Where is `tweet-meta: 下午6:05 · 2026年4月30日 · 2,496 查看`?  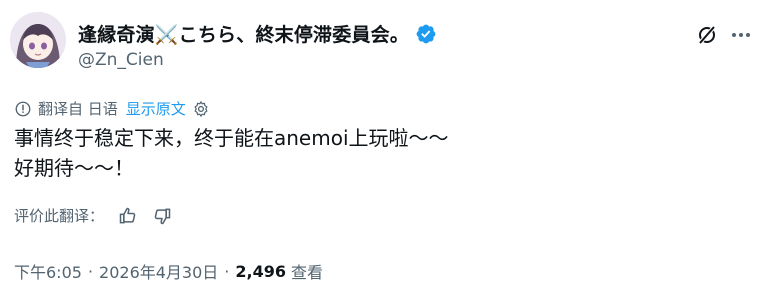
tweet-meta: 下午6:05 · 2026年4月30日 · 2,496 查看 is located at coordinates (168, 271).